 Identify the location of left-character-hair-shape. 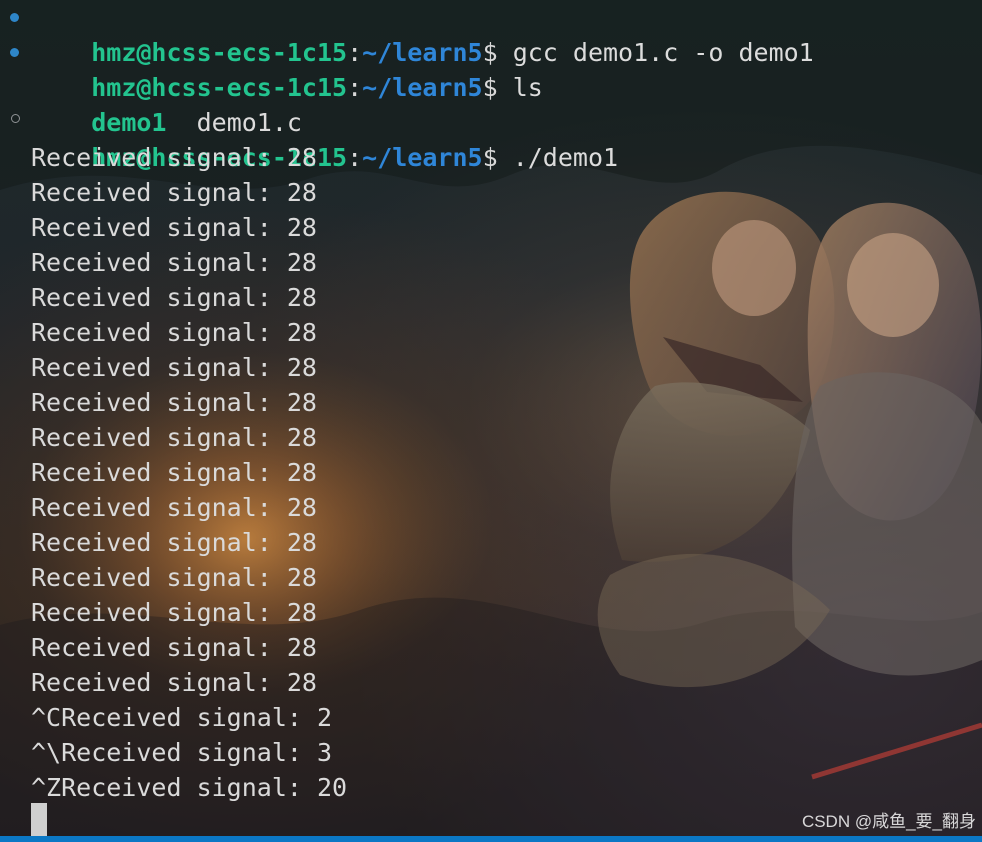
(732, 313).